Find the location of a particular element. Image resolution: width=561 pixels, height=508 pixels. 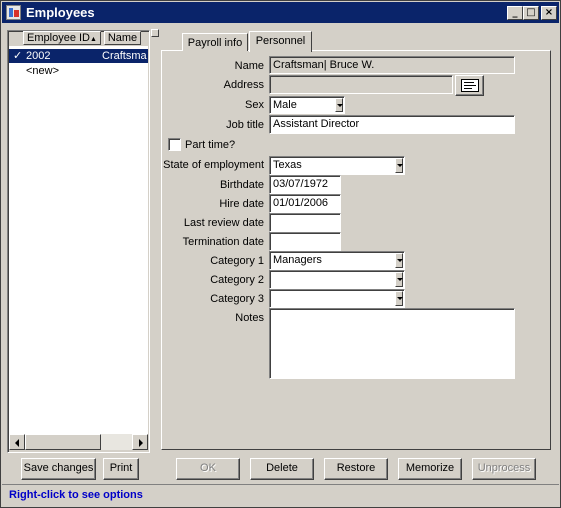

name-label: Name is located at coordinates (249, 66).